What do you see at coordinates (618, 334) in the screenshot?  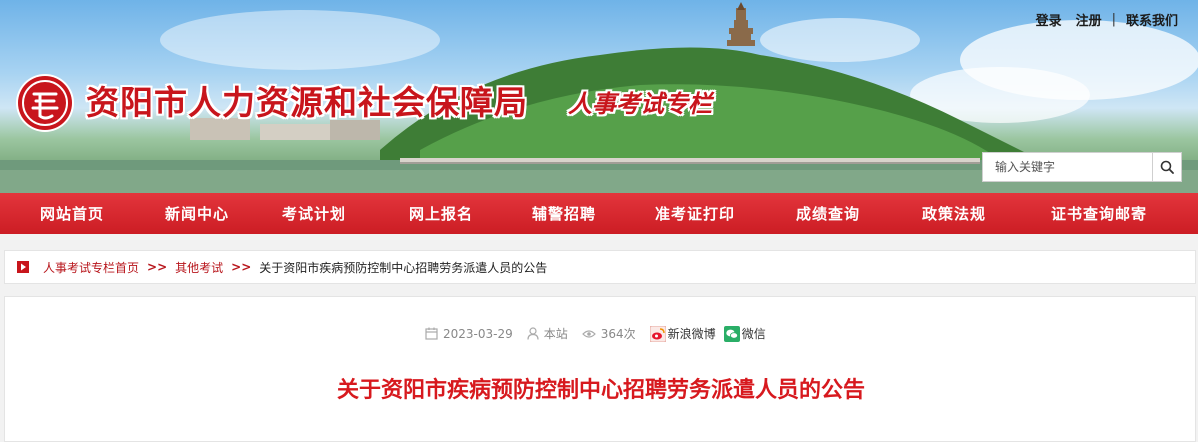 I see `article-views-text: 364次` at bounding box center [618, 334].